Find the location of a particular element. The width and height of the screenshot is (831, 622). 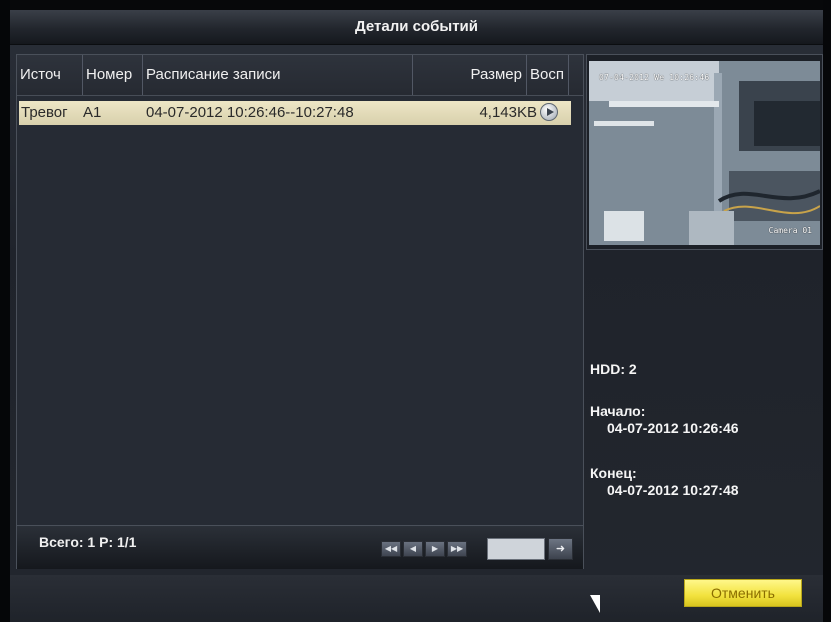

camera-preview: 07-04-2012 We 10:26:46 Camera 01 is located at coordinates (704, 153).